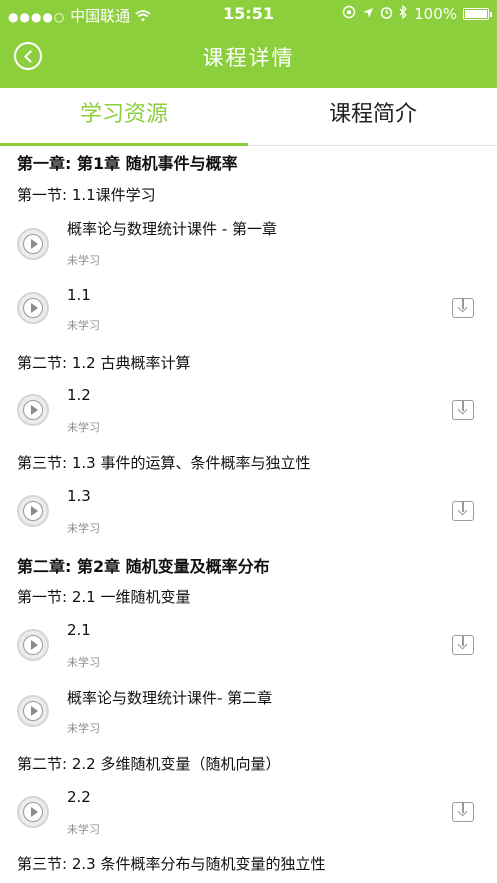 The image size is (497, 883). I want to click on section-heading: 第三节: 1.3 事件的运算、条件概率与独立性, so click(164, 463).